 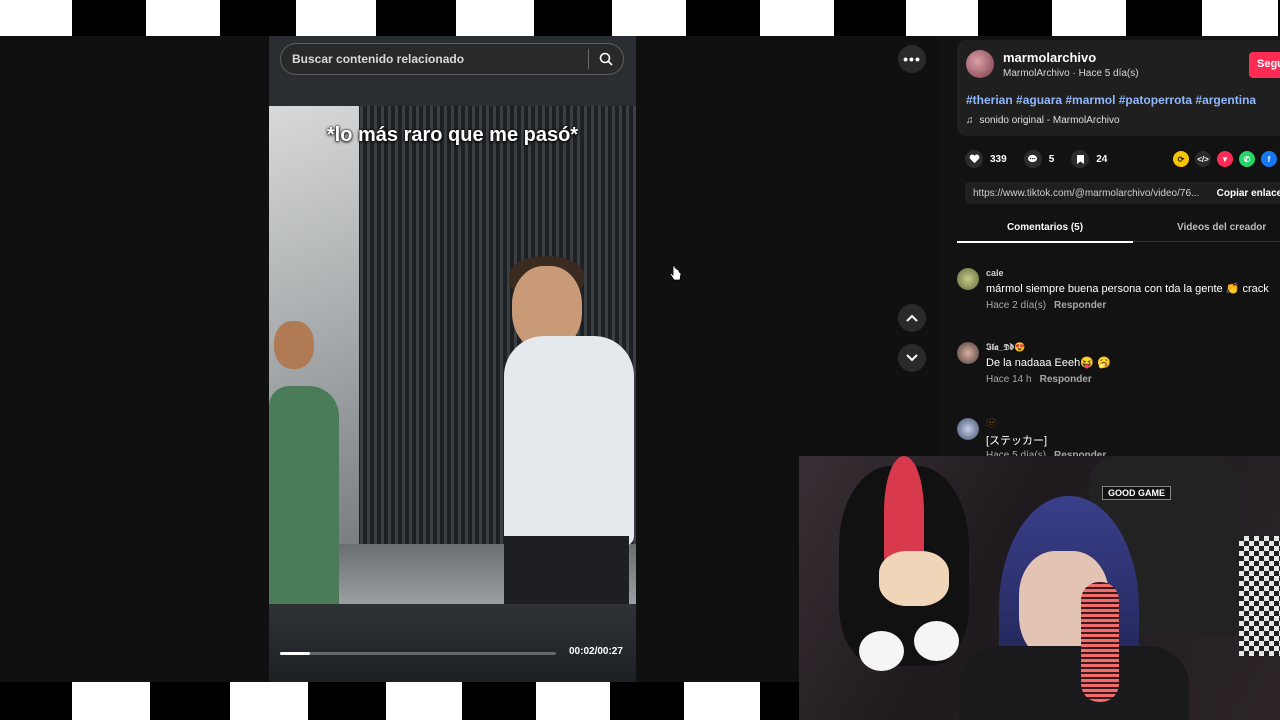 What do you see at coordinates (1032, 159) in the screenshot?
I see `comment-icon` at bounding box center [1032, 159].